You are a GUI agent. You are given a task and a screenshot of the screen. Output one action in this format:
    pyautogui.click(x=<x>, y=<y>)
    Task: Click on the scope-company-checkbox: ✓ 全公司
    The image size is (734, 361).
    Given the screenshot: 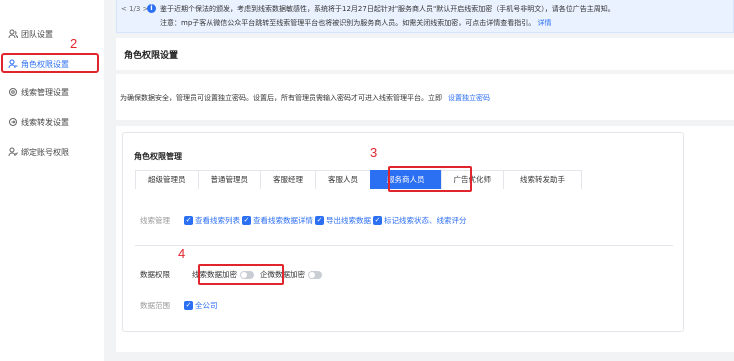 What is the action you would take?
    pyautogui.click(x=201, y=305)
    